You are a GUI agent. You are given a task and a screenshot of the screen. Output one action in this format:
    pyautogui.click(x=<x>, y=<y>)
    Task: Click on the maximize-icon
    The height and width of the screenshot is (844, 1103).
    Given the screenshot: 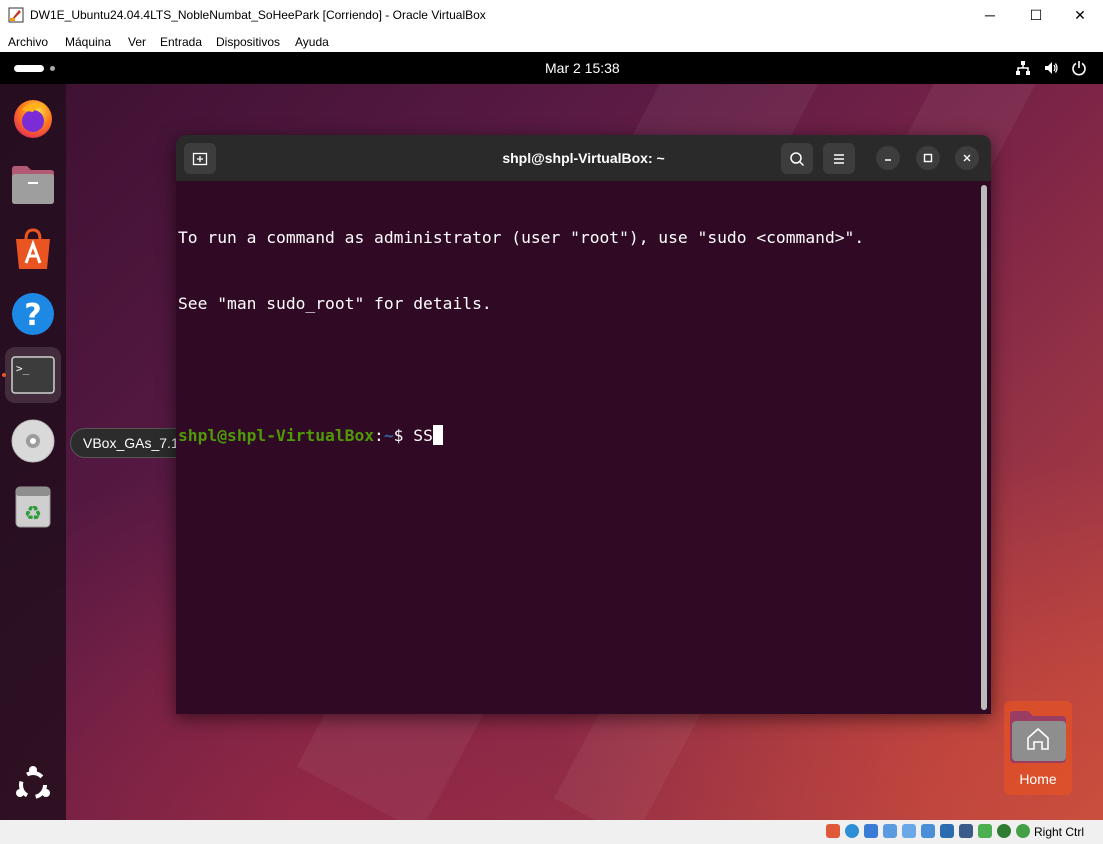 What is the action you would take?
    pyautogui.click(x=928, y=158)
    